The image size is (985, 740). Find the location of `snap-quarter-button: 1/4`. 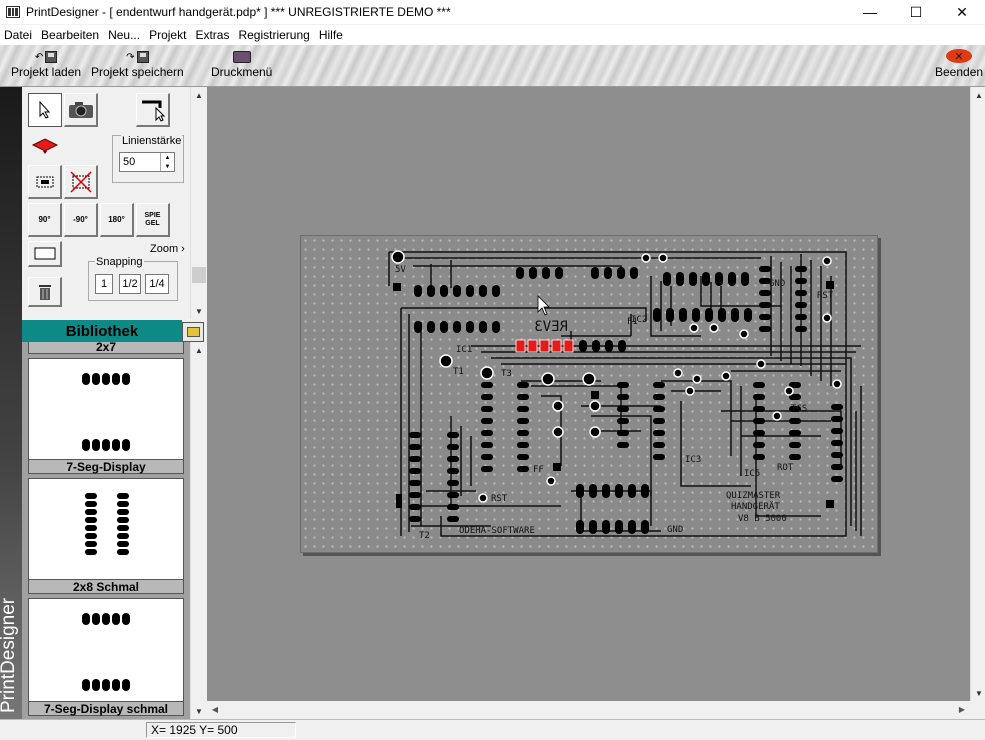

snap-quarter-button: 1/4 is located at coordinates (157, 284).